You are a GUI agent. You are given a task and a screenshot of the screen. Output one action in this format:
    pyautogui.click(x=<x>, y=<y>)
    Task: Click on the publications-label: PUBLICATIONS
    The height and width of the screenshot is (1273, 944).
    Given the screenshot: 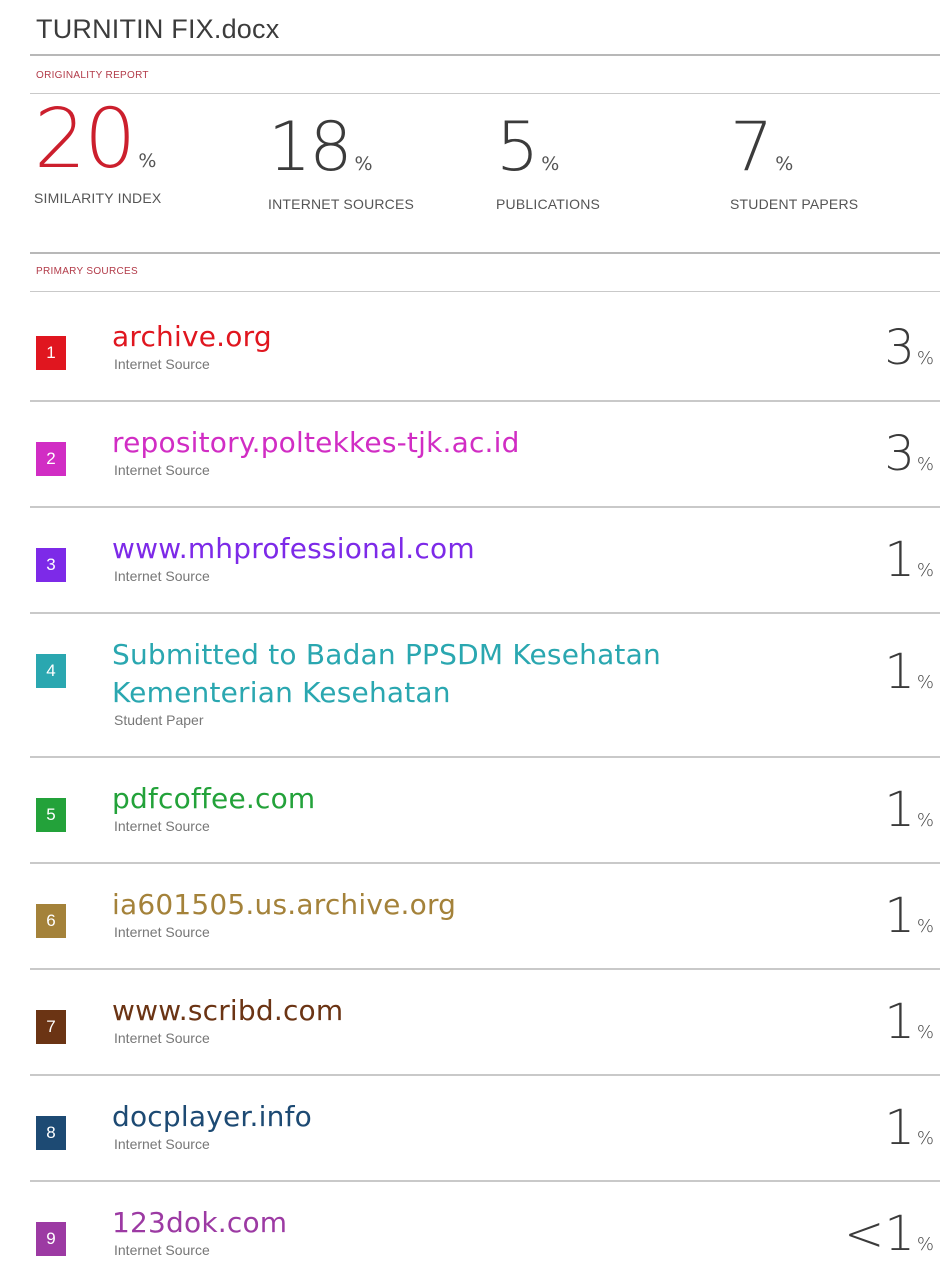 What is the action you would take?
    pyautogui.click(x=548, y=204)
    